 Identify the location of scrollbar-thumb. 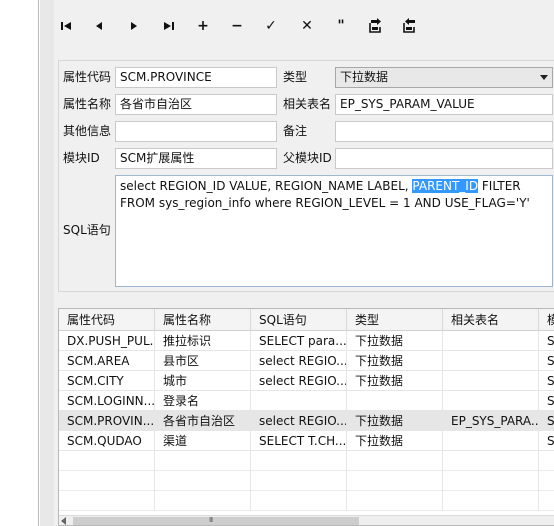
(216, 521).